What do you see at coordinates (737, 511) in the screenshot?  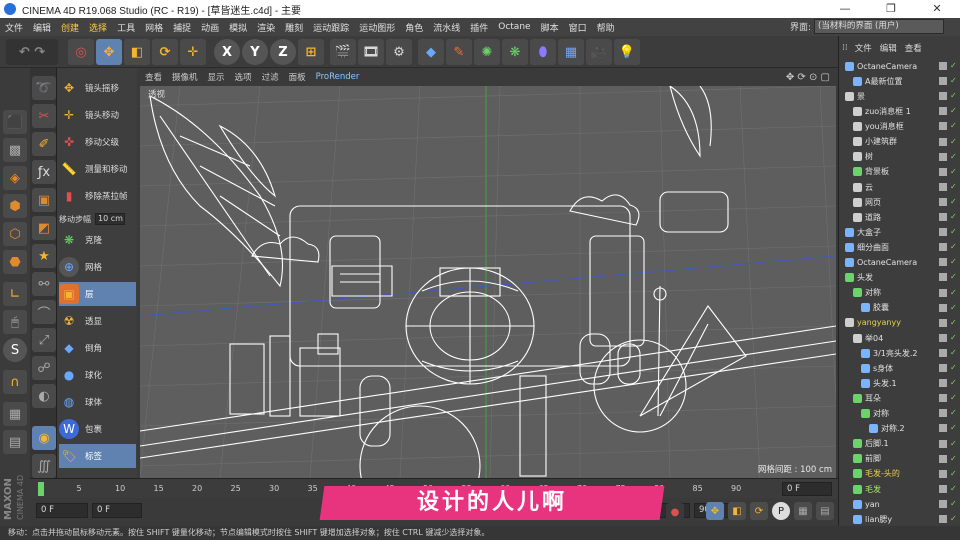 I see `key-scale-icon: ◧` at bounding box center [737, 511].